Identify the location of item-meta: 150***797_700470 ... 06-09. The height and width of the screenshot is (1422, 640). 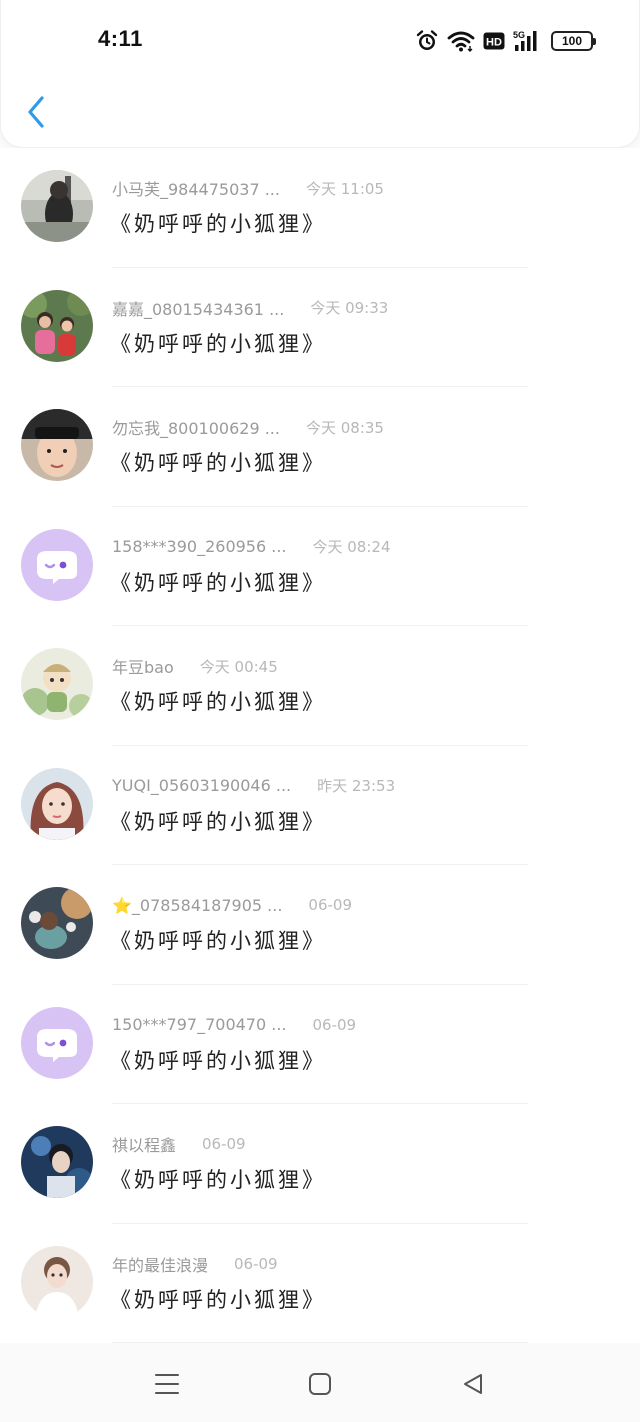
(234, 1025).